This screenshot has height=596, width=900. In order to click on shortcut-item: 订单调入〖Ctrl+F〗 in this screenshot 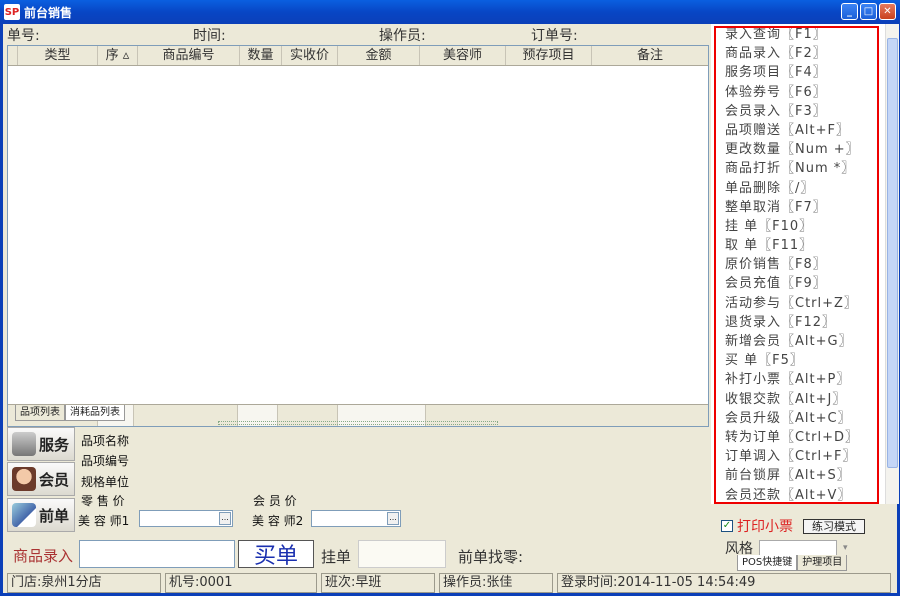, I will do `click(801, 456)`.